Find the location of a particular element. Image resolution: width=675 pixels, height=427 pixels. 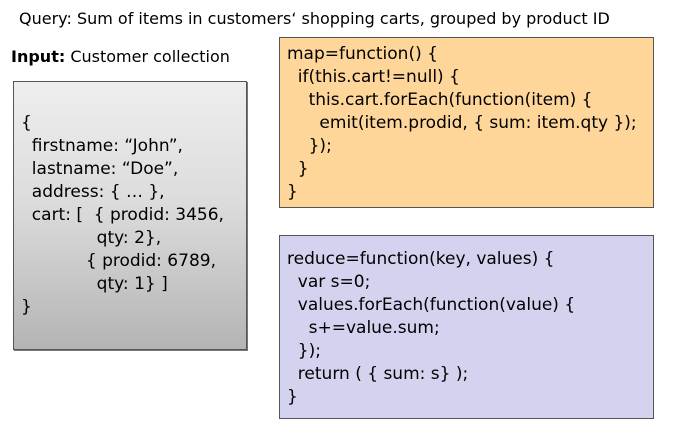

input-label: Input: Customer collection is located at coordinates (120, 56).